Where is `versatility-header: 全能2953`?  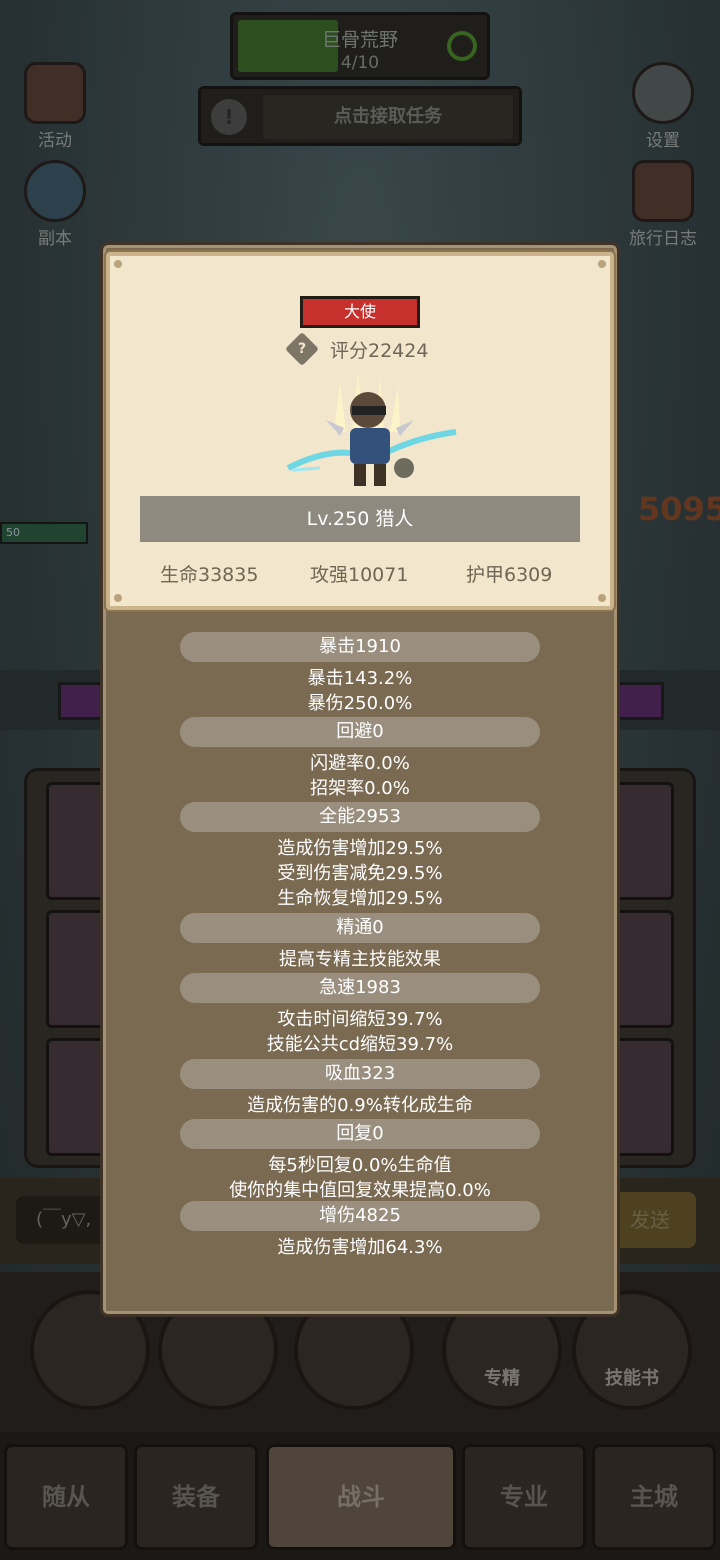
versatility-header: 全能2953 is located at coordinates (360, 817).